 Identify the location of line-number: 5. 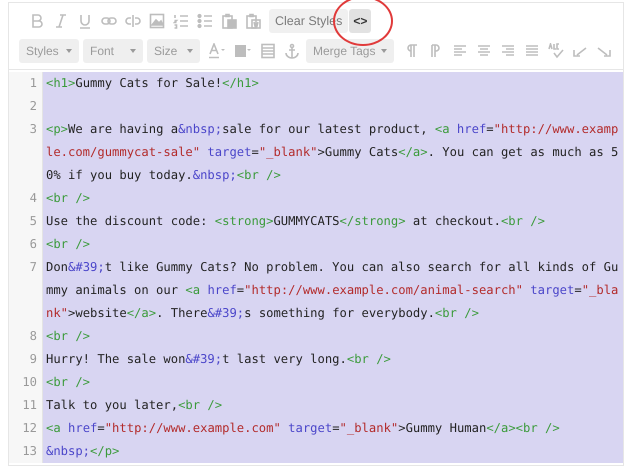
(33, 221).